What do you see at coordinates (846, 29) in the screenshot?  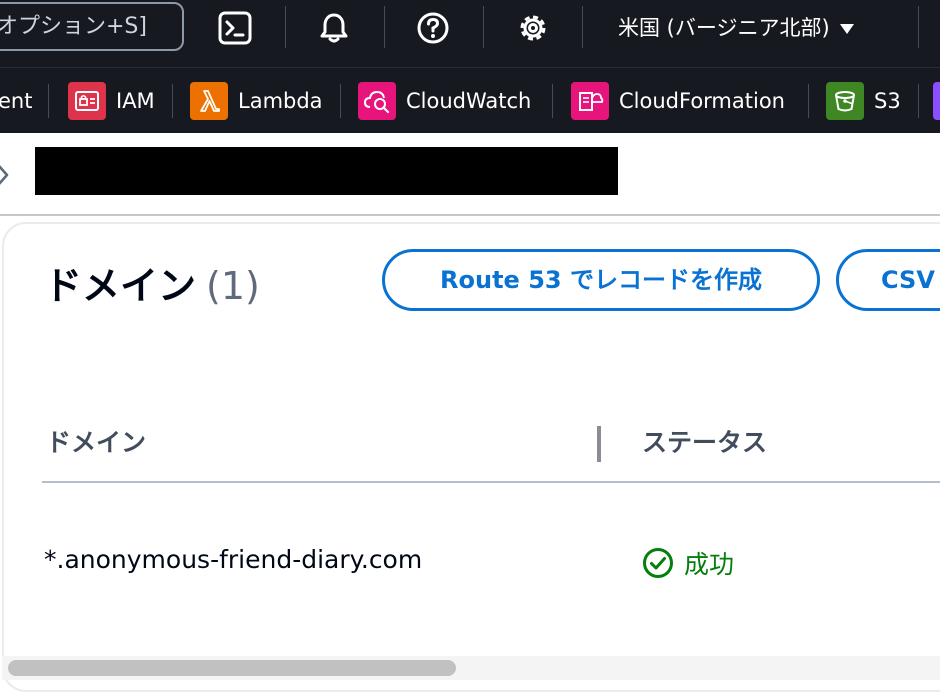 I see `caret-down-icon` at bounding box center [846, 29].